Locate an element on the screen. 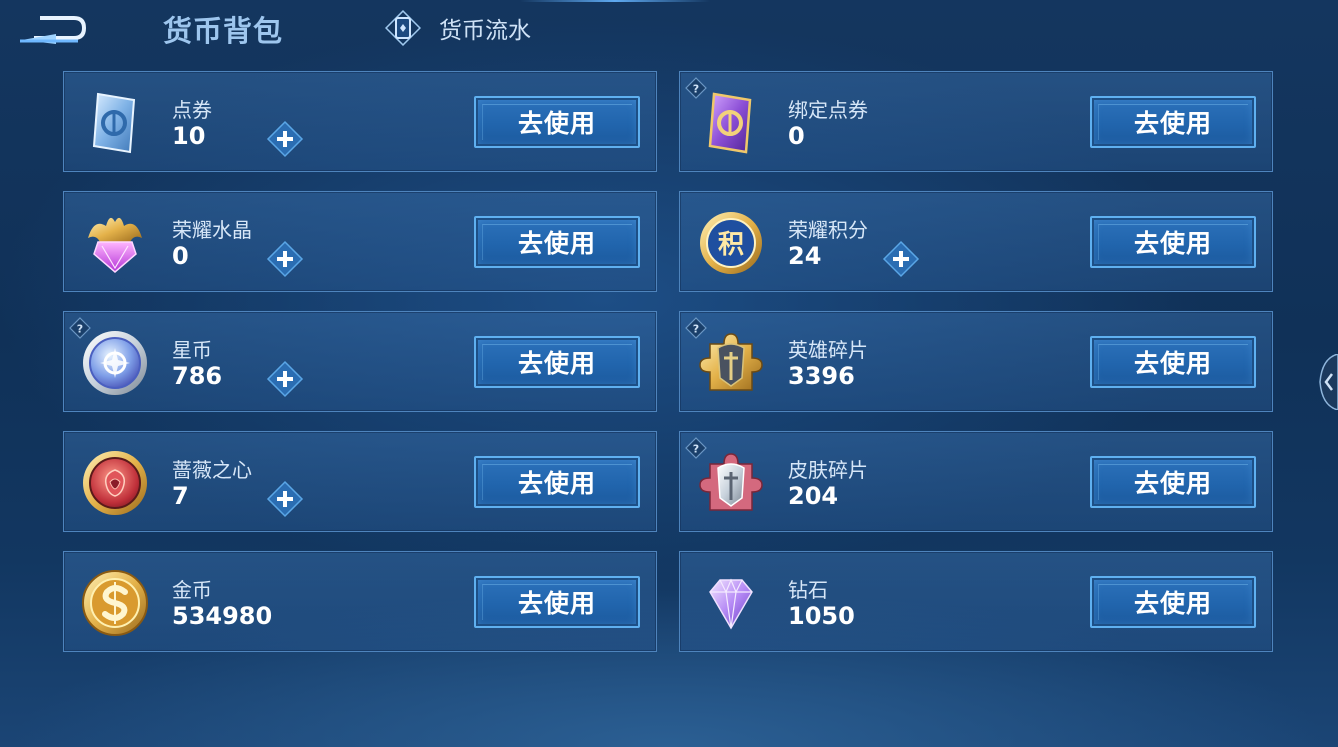  currency-card-gold-coin: 金币 534980 去使用 is located at coordinates (360, 601).